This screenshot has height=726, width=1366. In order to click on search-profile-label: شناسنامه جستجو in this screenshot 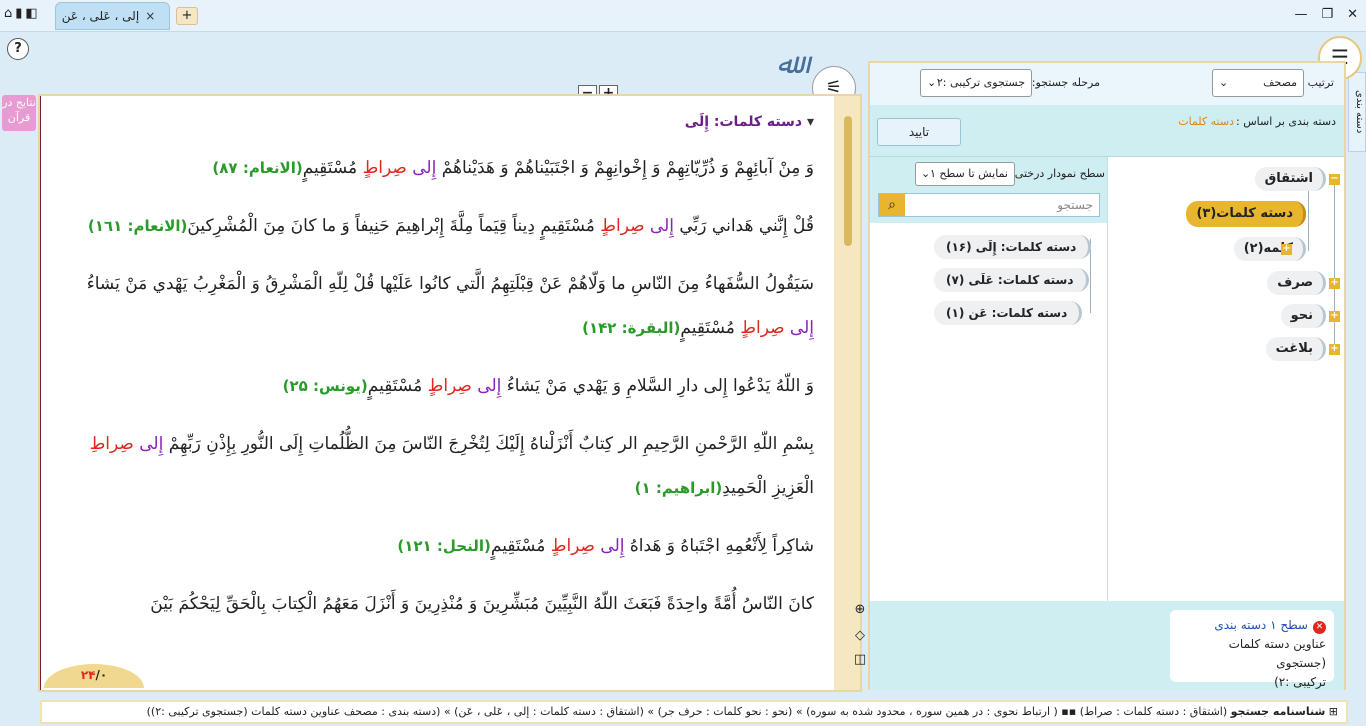, I will do `click(1278, 711)`.